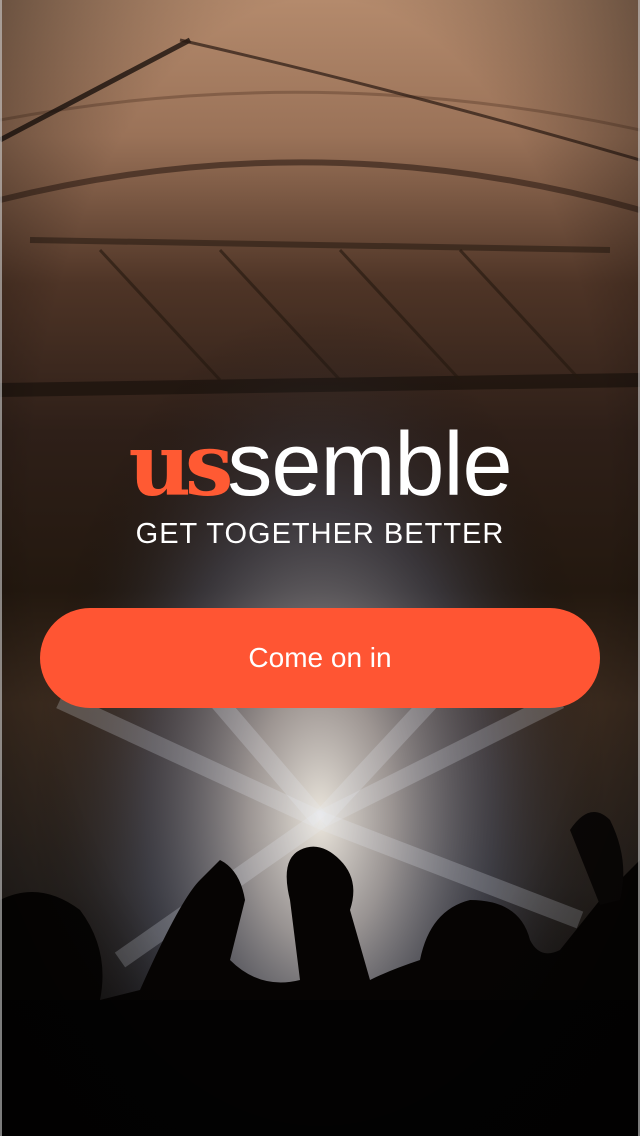 The height and width of the screenshot is (1136, 640). I want to click on app-logo: ussemble, so click(320, 465).